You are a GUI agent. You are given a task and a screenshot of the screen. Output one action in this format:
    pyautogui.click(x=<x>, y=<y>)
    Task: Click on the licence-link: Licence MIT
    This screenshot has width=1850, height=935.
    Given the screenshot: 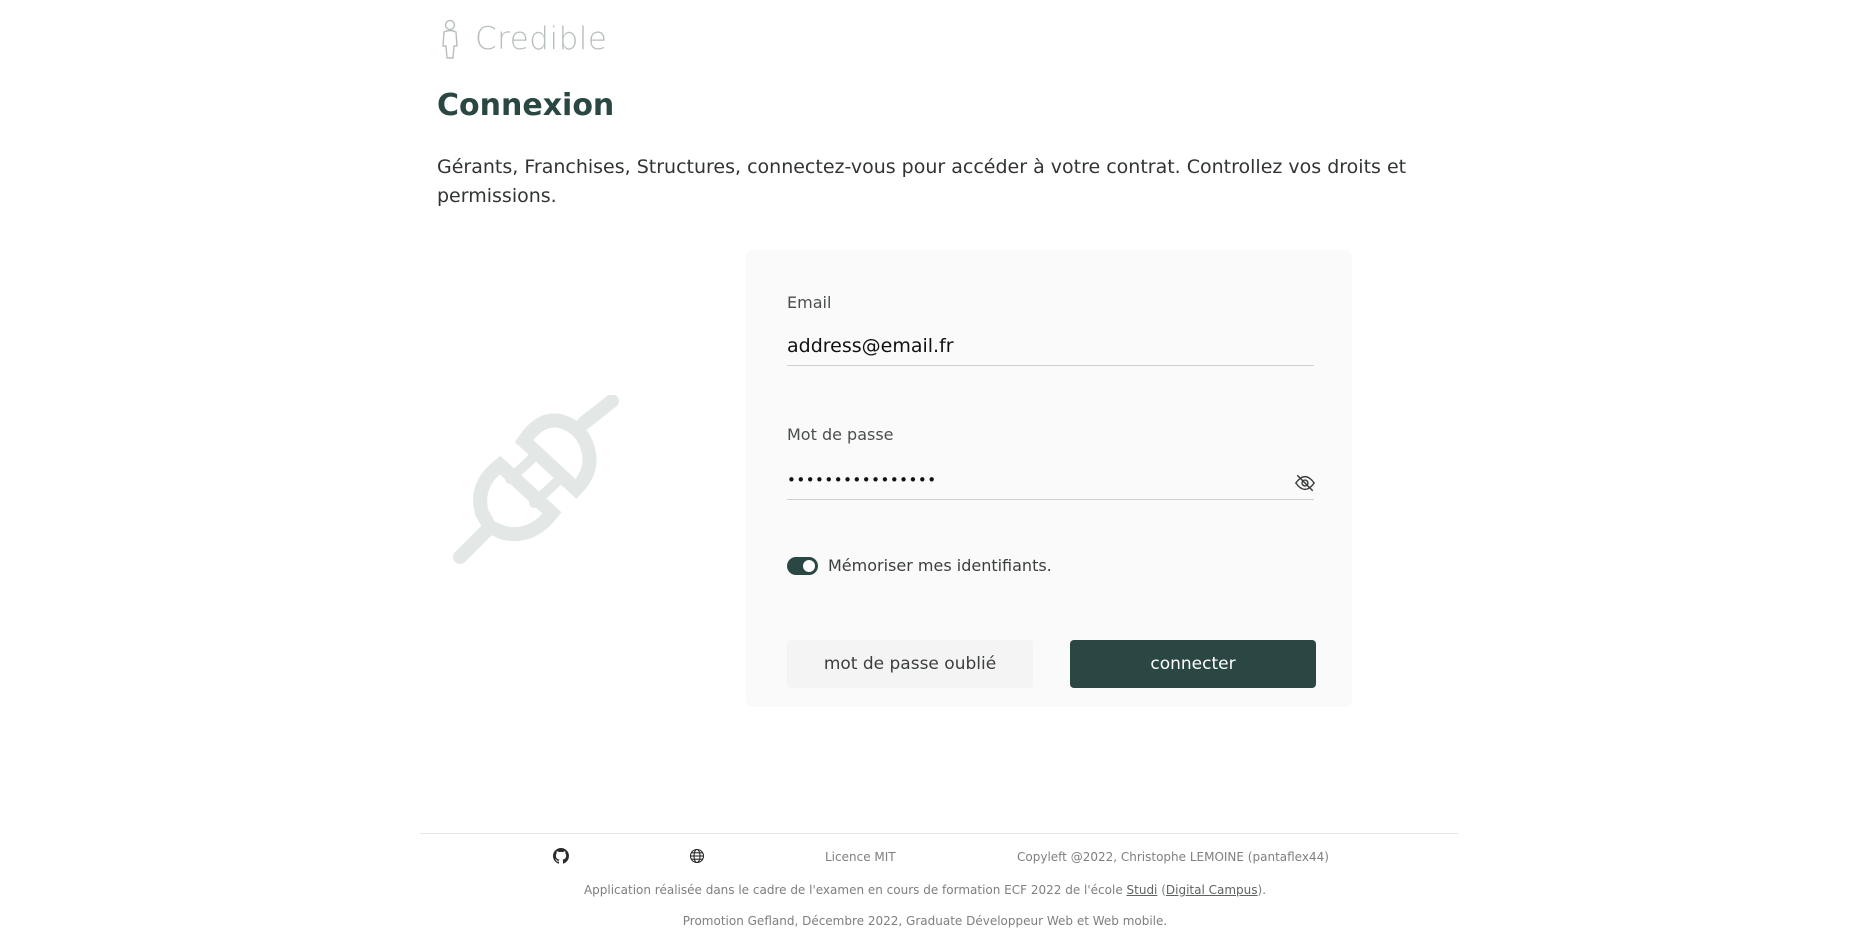 What is the action you would take?
    pyautogui.click(x=860, y=857)
    